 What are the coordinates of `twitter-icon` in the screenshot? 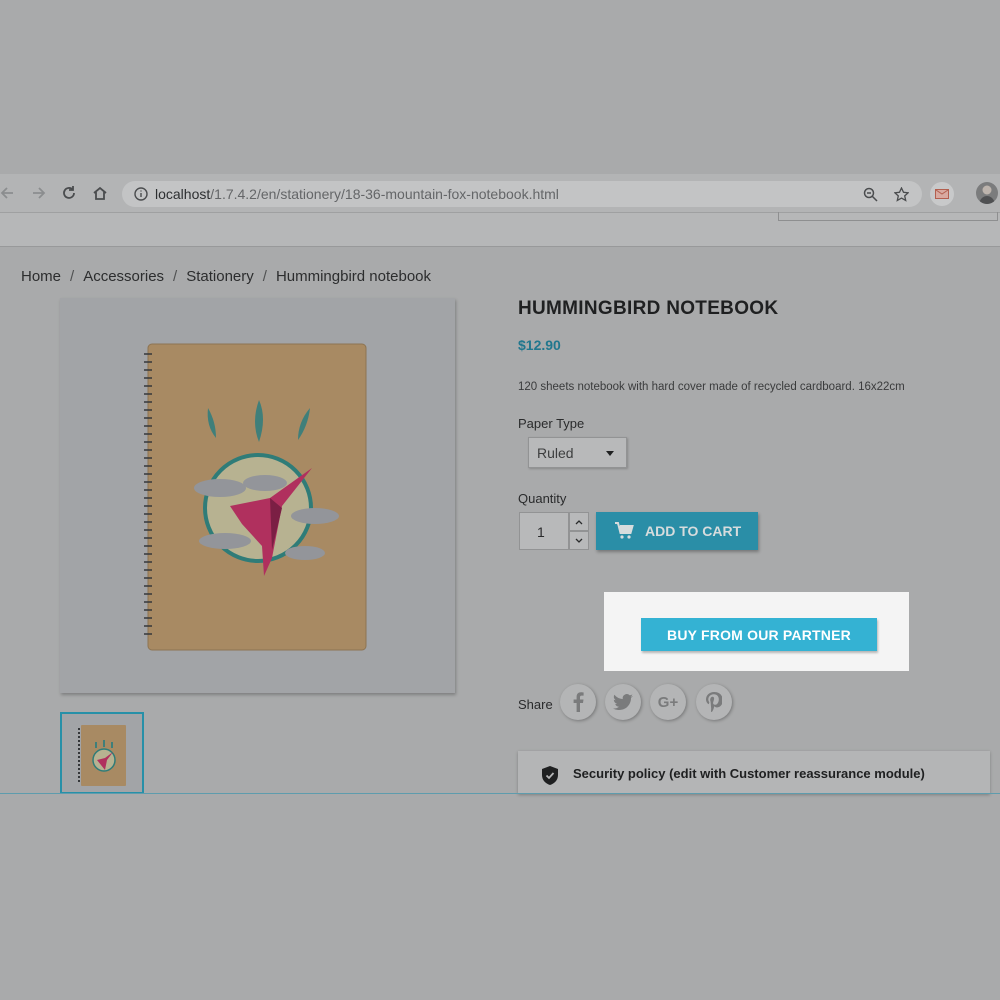 It's located at (623, 702).